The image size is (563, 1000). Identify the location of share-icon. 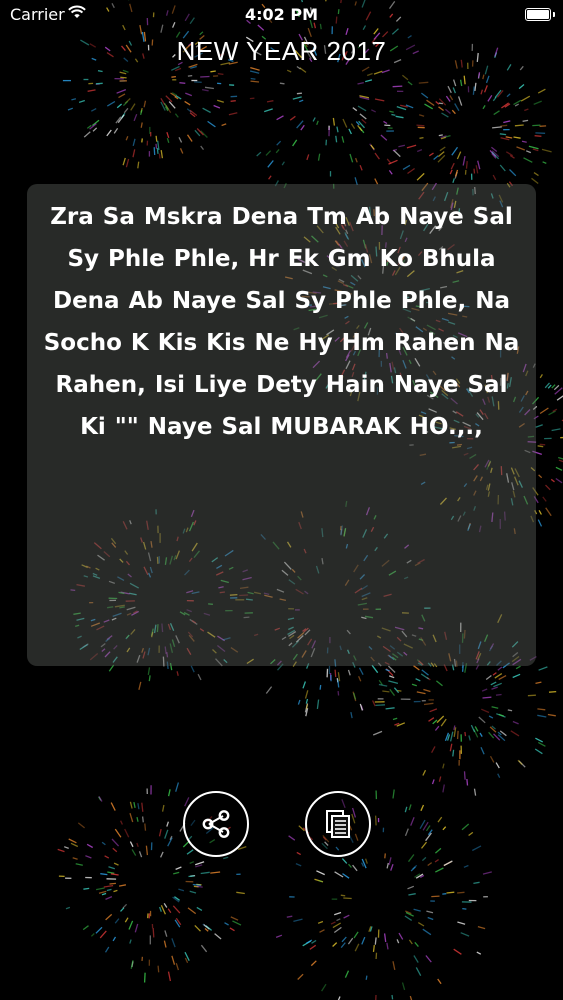
(216, 824).